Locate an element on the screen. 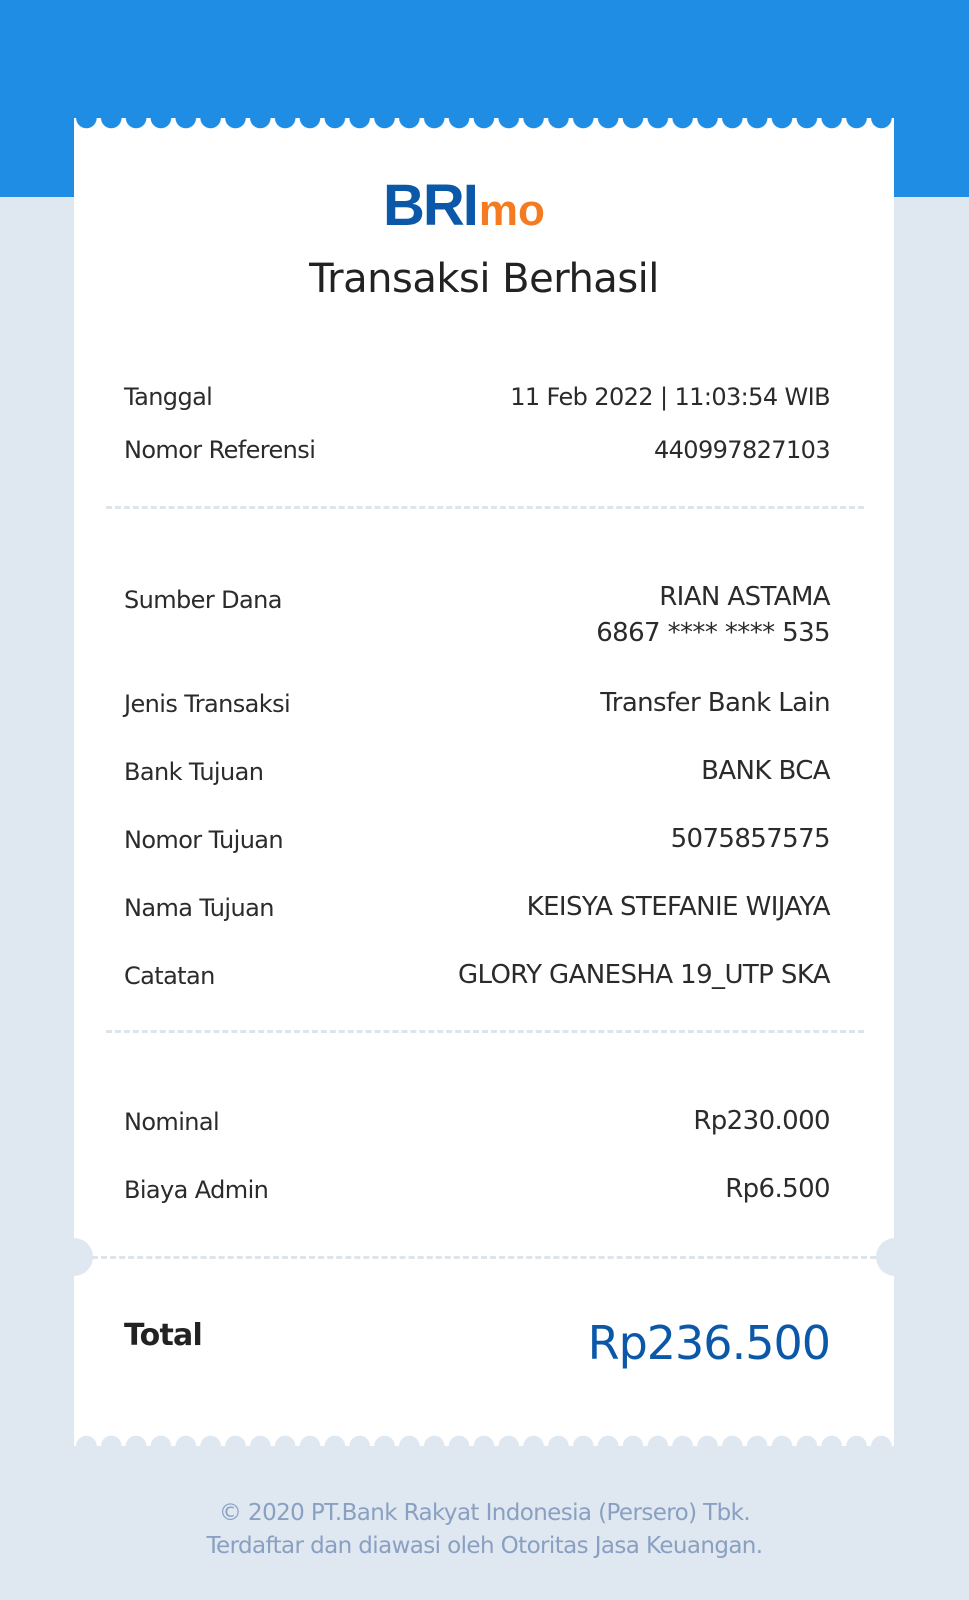  detail-value: GLORY GANESHA 19_UTP SKA is located at coordinates (644, 975).